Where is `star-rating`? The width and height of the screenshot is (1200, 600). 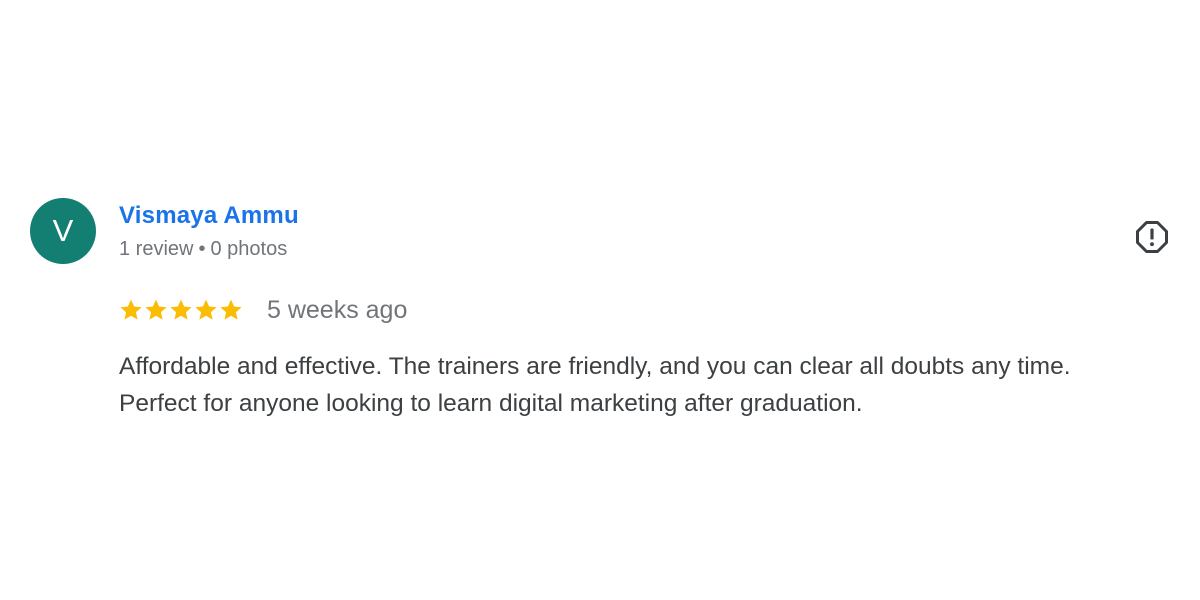 star-rating is located at coordinates (181, 310).